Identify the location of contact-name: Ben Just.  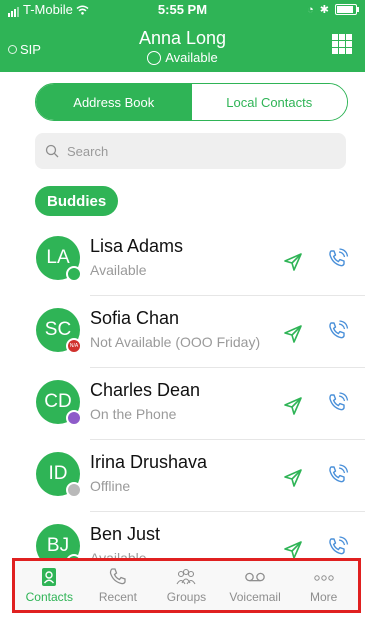
(125, 534).